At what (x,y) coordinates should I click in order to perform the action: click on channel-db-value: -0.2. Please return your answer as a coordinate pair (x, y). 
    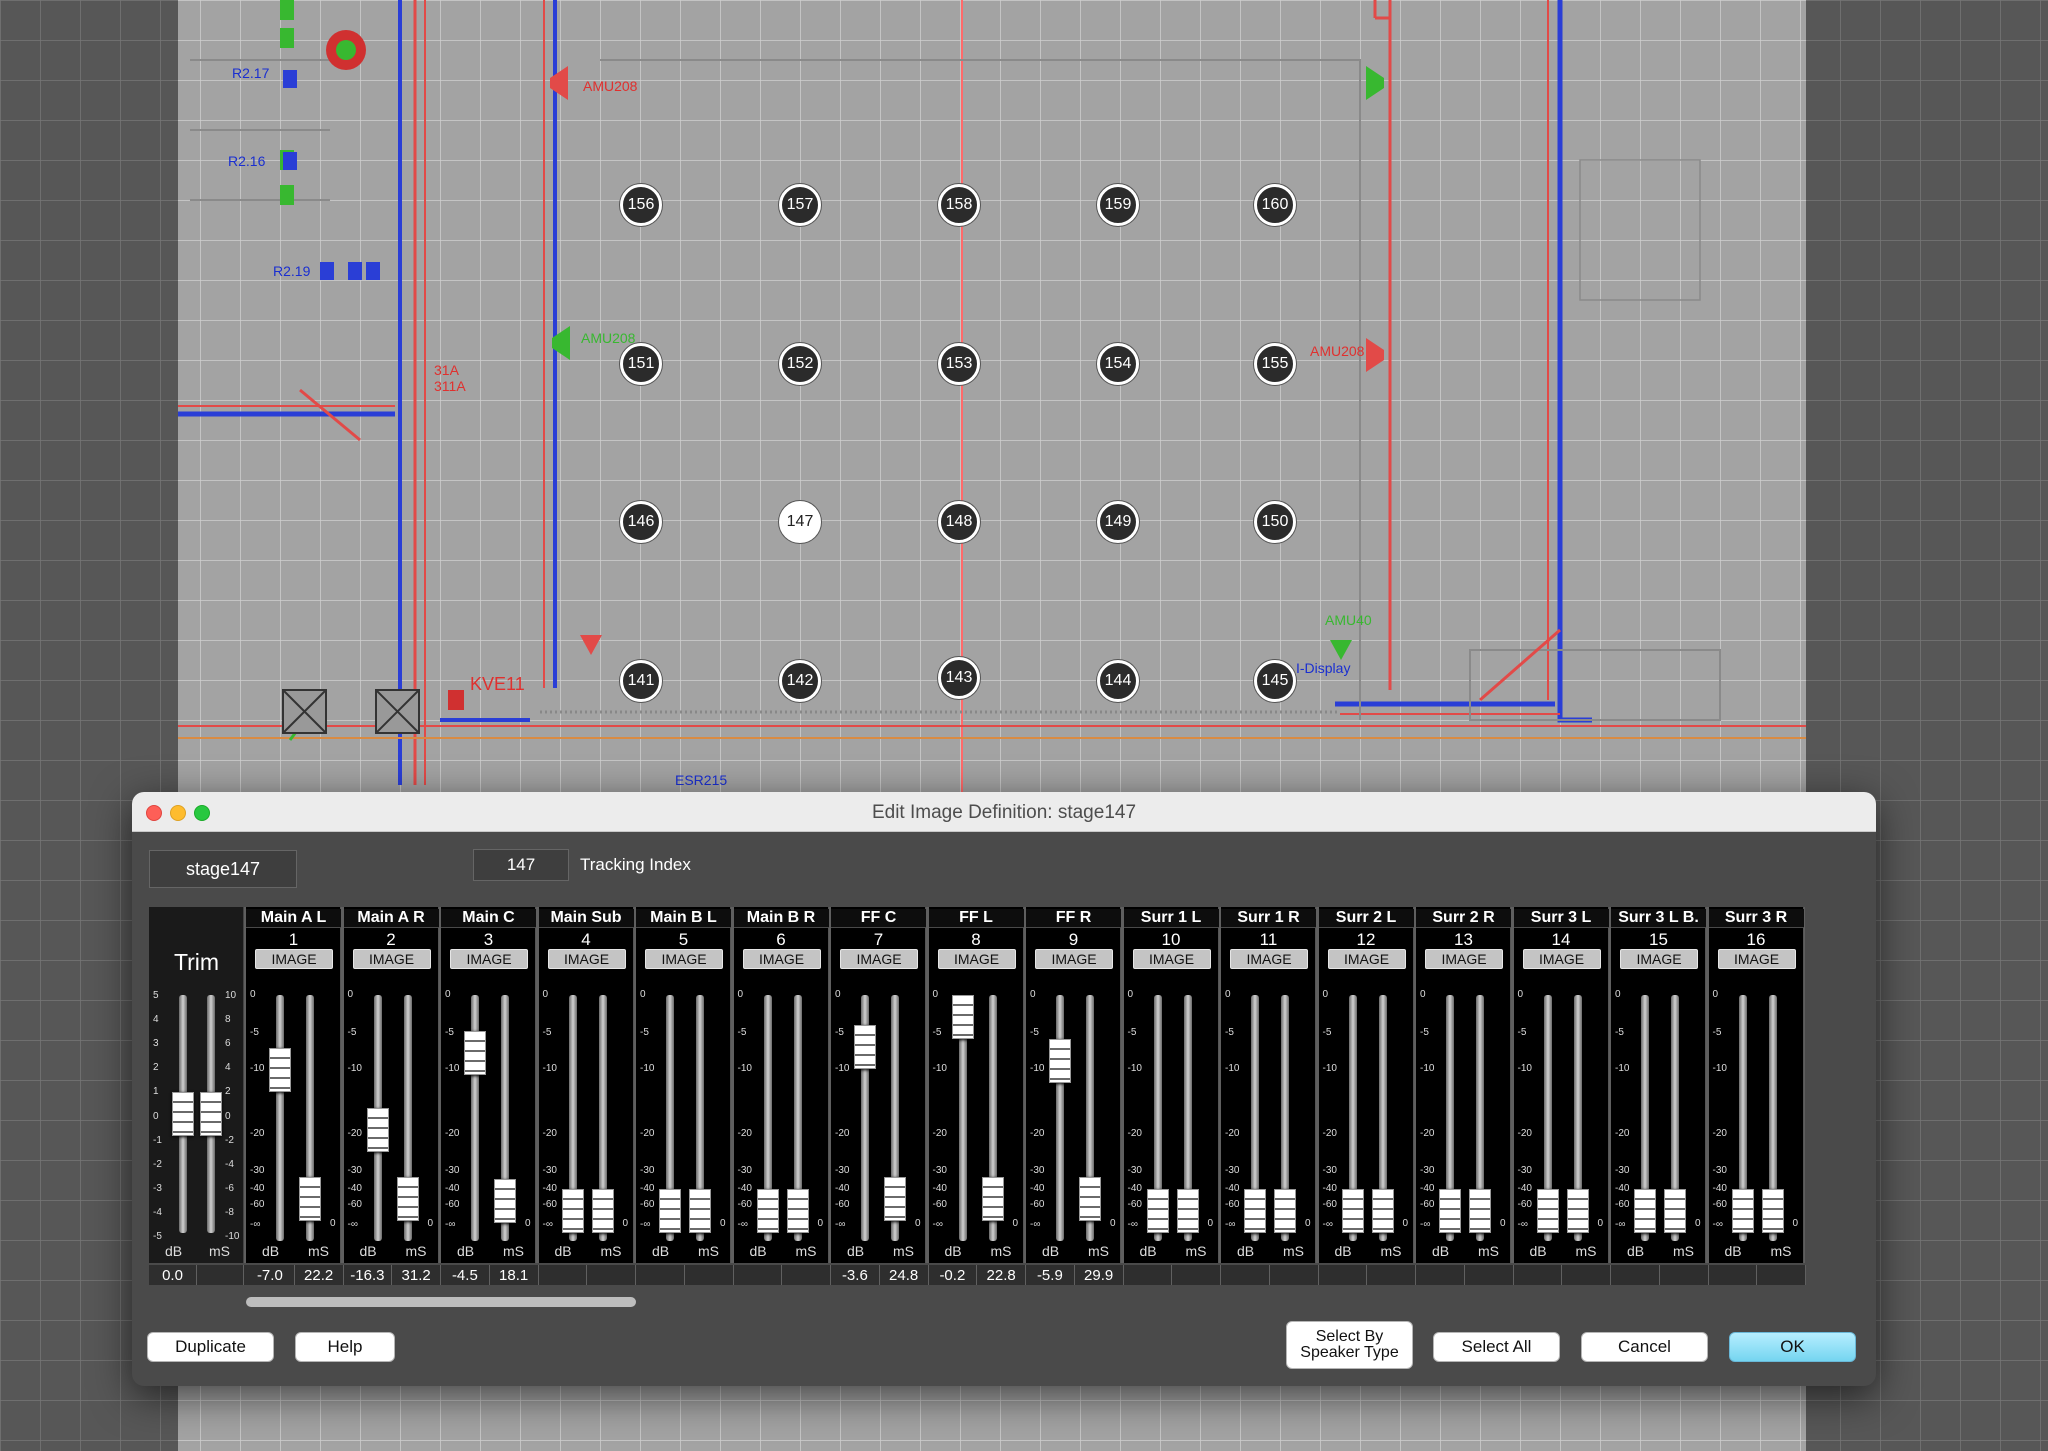
    Looking at the image, I should click on (953, 1275).